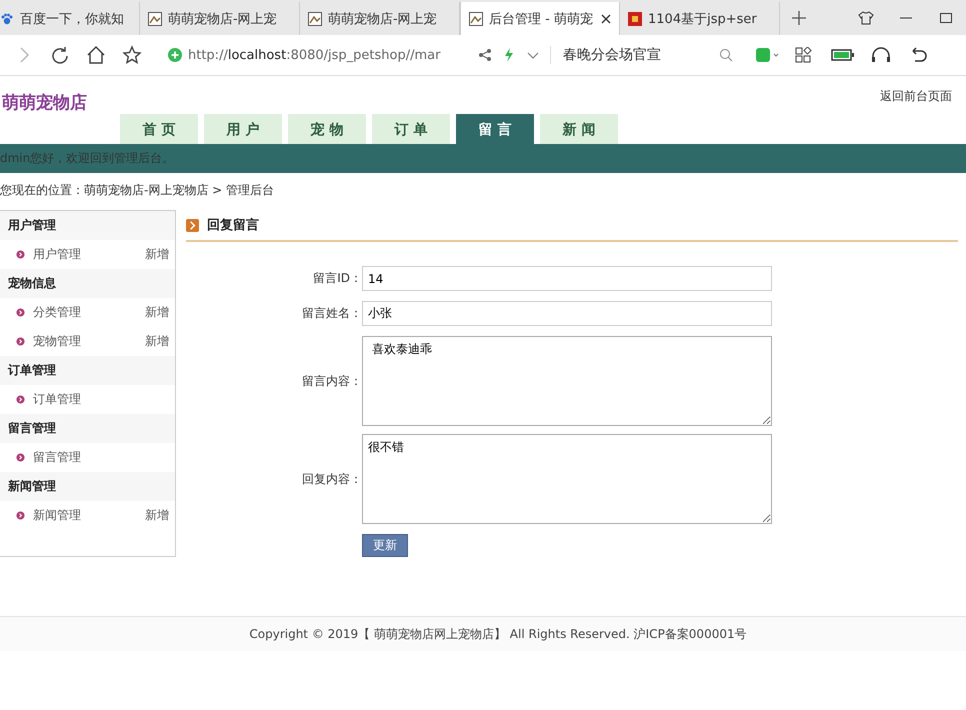  I want to click on reload-icon, so click(60, 55).